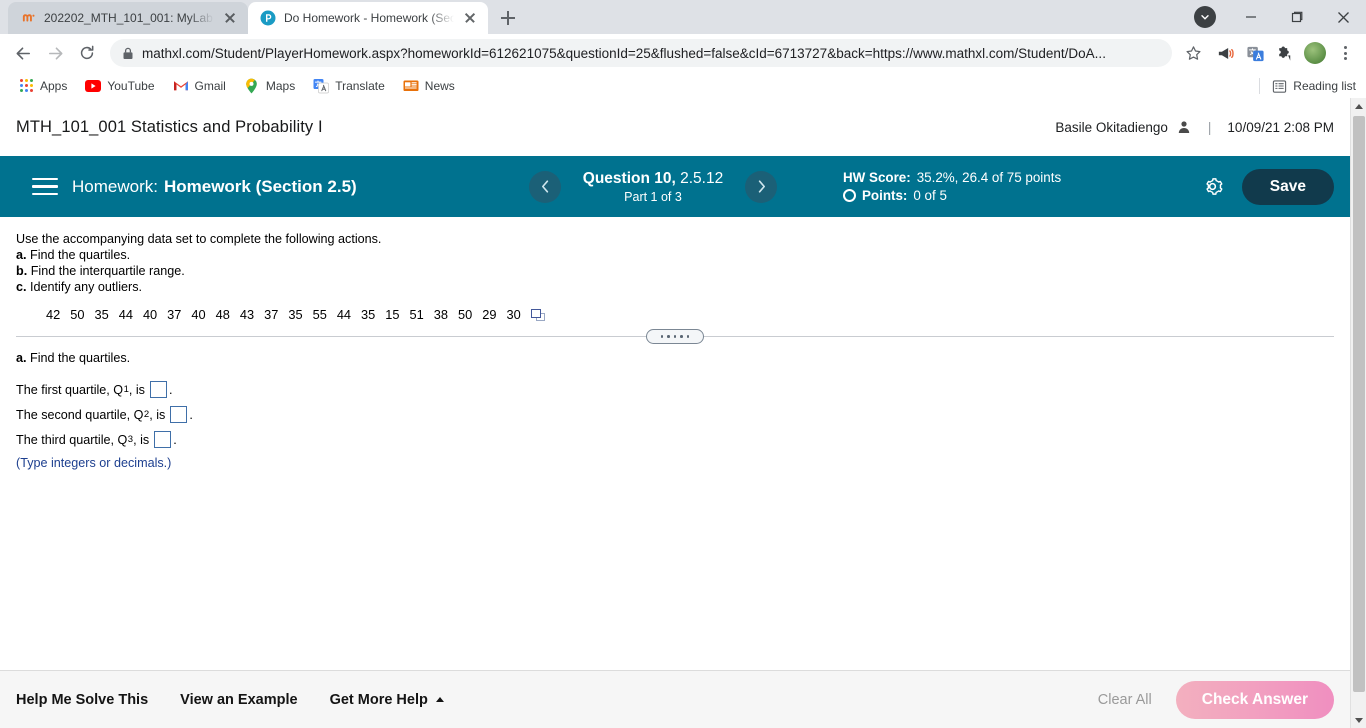  I want to click on part-b-text: Find the interquartile range., so click(107, 271).